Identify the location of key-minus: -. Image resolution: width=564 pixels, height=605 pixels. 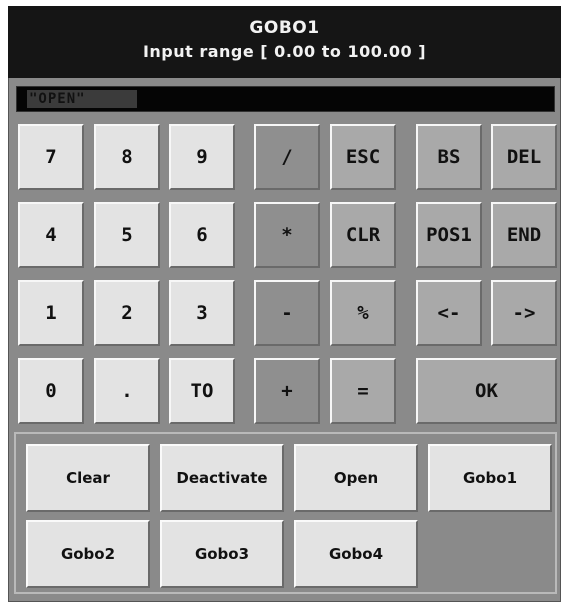
(287, 313).